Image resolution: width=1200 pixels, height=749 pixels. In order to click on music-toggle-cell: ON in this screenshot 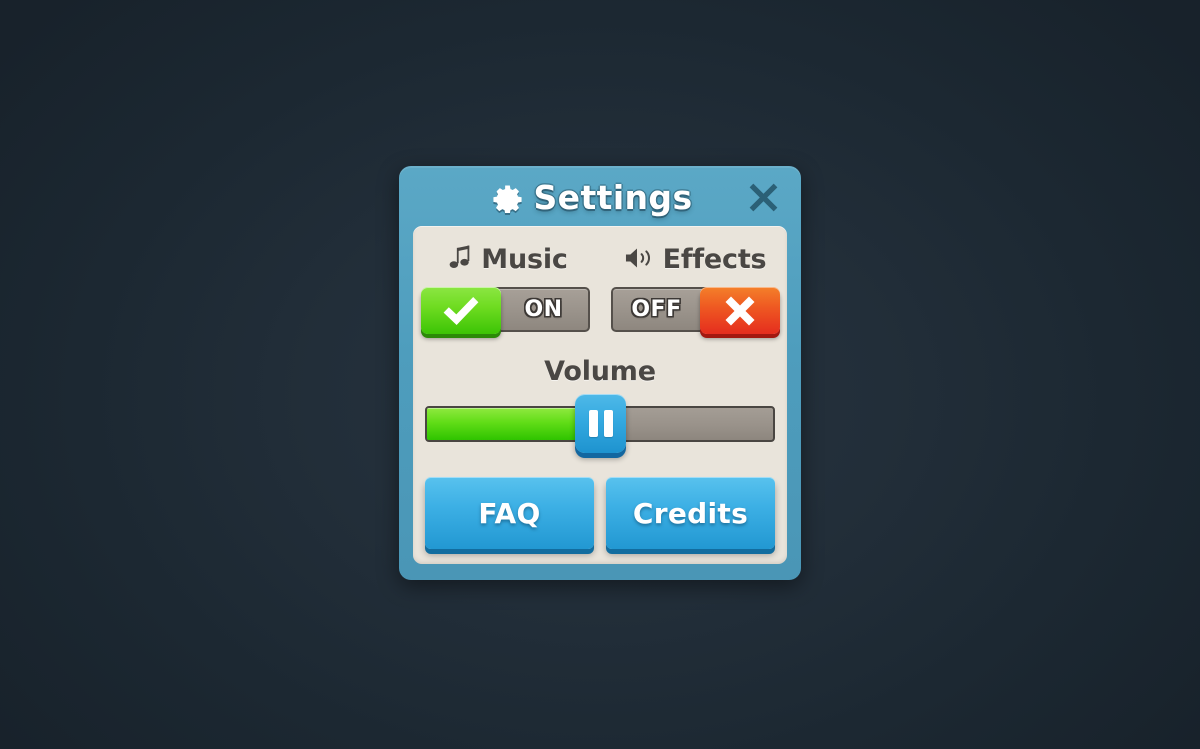, I will do `click(506, 310)`.